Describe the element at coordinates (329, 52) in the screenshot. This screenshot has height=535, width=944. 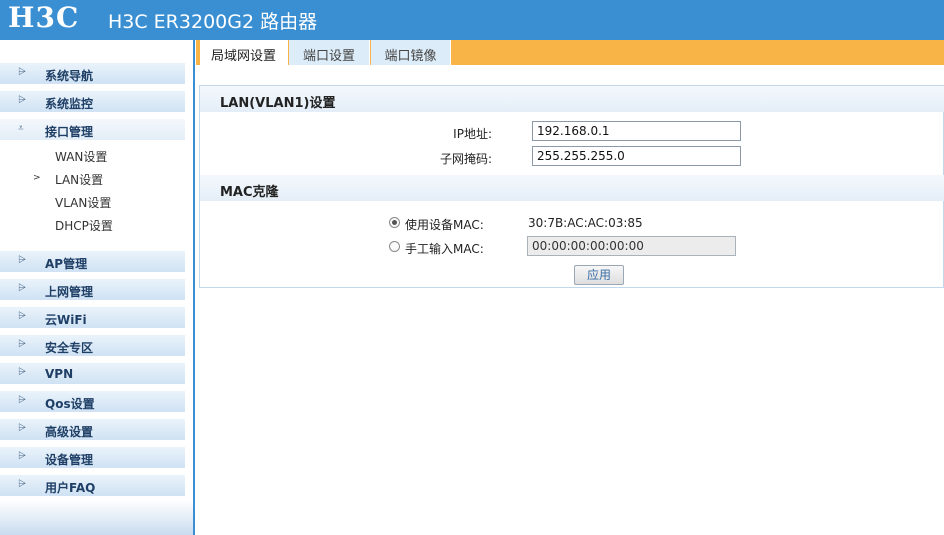
I see `tab-port-settings: 端口设置` at that location.